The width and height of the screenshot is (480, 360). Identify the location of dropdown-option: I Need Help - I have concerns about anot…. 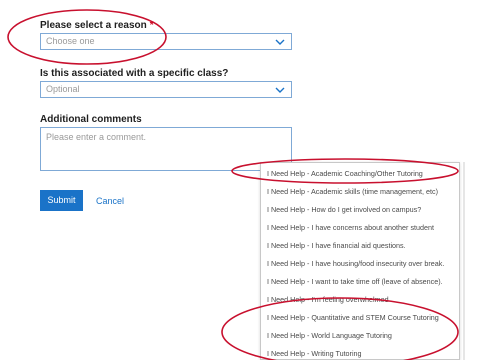
(350, 227).